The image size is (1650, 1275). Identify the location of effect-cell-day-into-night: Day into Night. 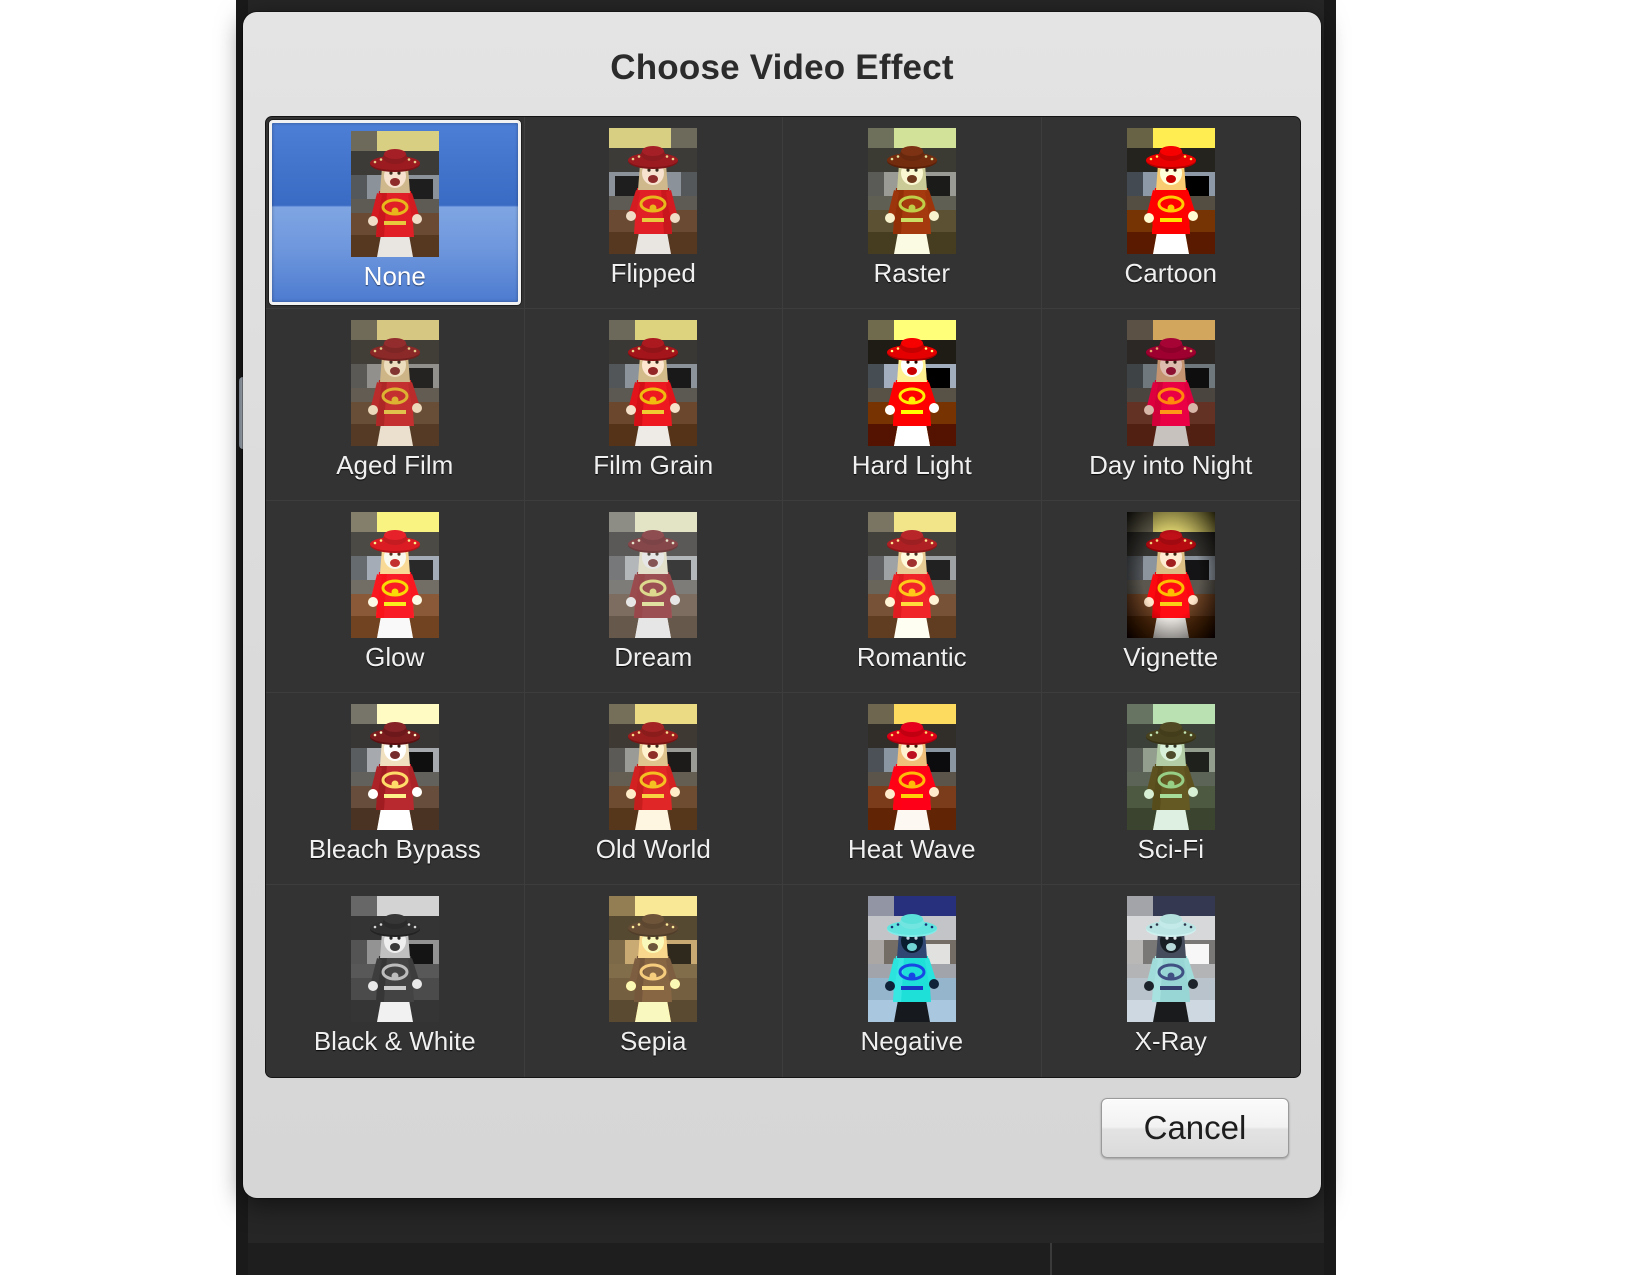
(1170, 405).